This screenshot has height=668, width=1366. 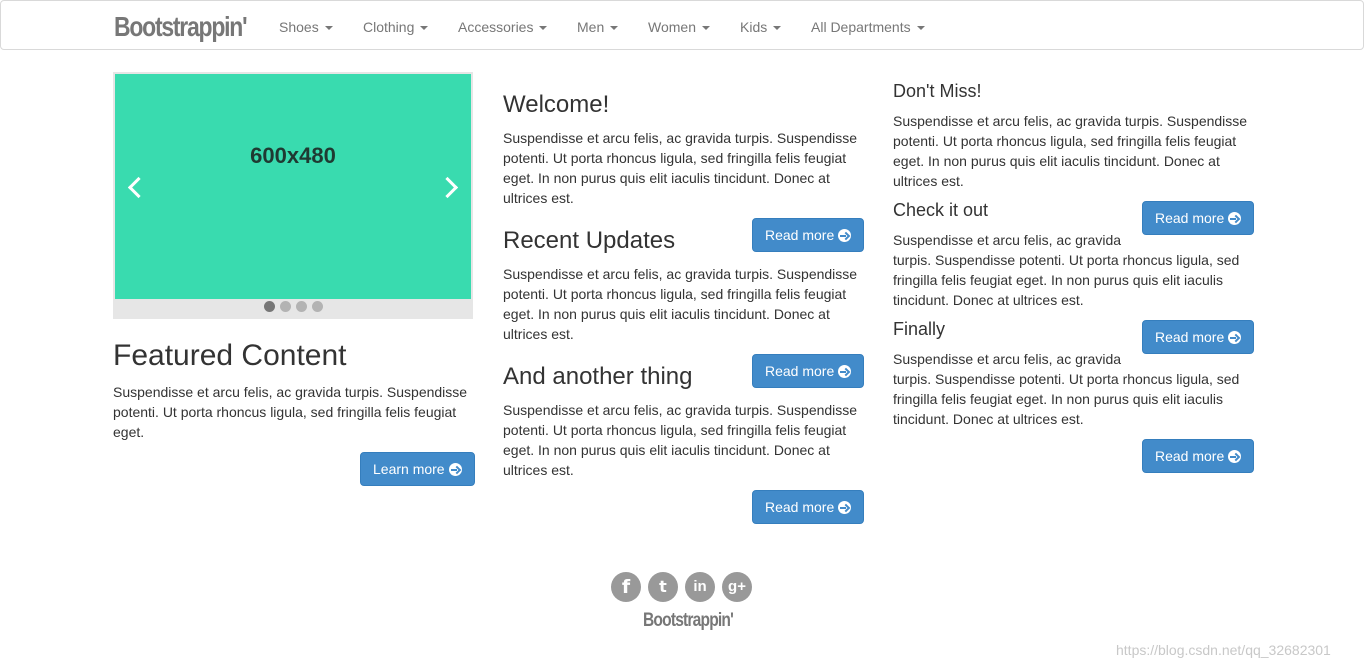 I want to click on facebook-icon: f, so click(x=626, y=587).